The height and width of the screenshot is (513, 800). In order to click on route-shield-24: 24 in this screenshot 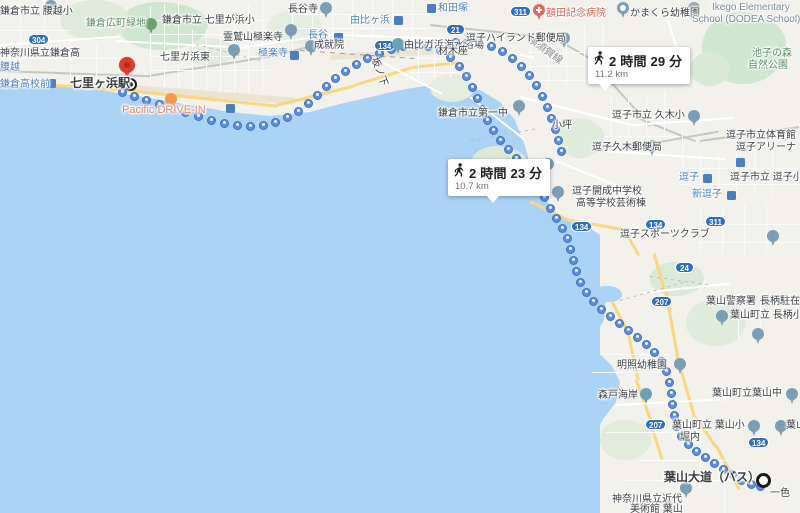, I will do `click(684, 267)`.